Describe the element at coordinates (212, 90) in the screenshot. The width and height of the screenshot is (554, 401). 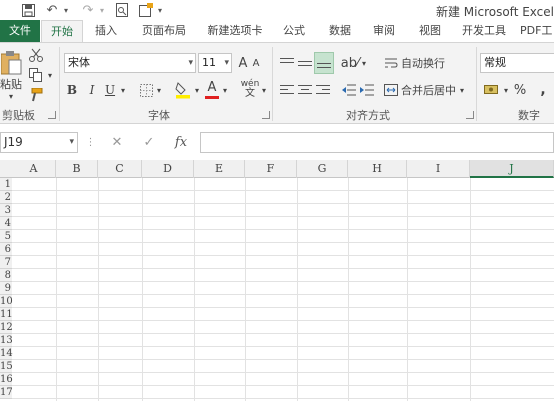
I see `font-color-button: A` at that location.